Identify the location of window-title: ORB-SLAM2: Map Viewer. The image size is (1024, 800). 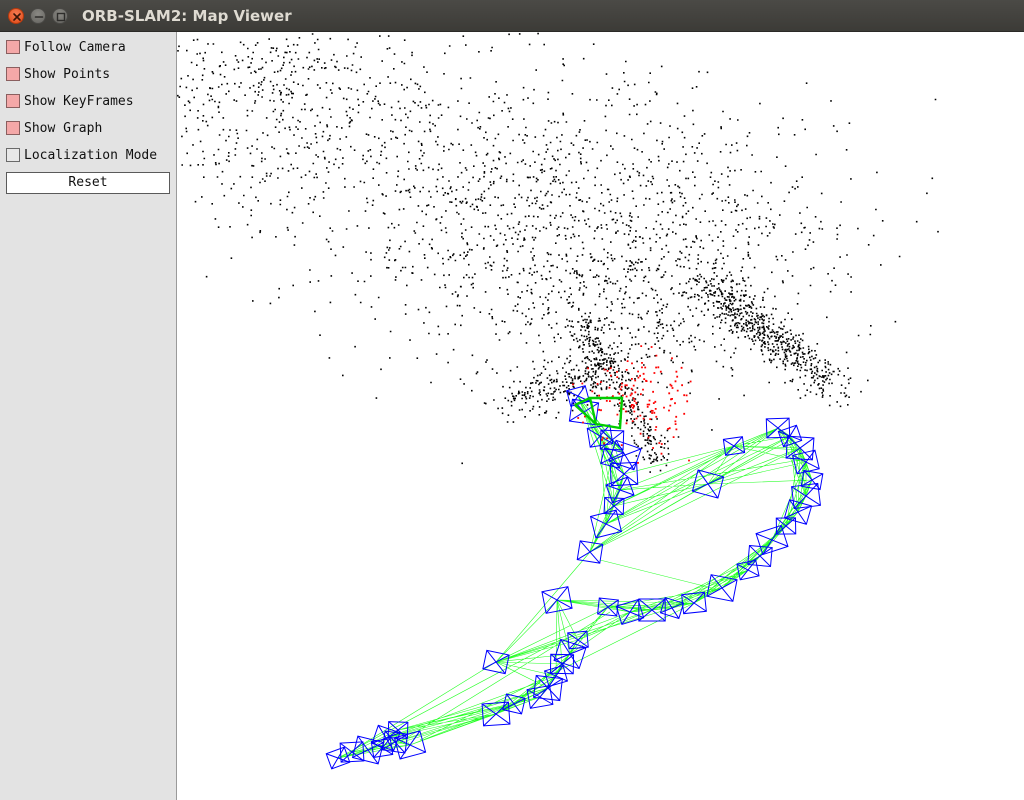
(187, 16).